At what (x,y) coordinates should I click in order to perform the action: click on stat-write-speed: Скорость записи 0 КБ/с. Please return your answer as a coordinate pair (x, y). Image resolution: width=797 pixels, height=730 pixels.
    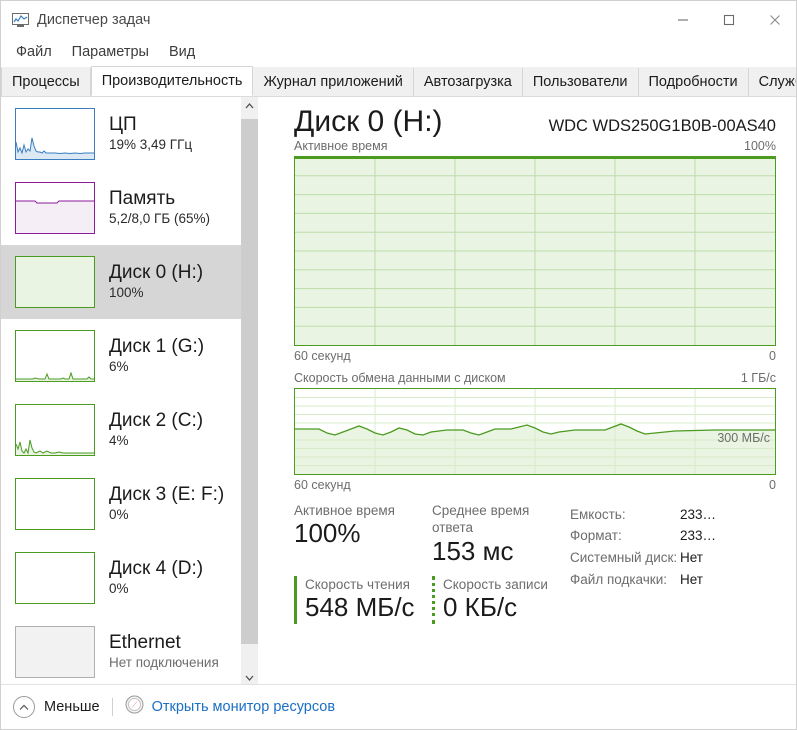
    Looking at the image, I should click on (501, 599).